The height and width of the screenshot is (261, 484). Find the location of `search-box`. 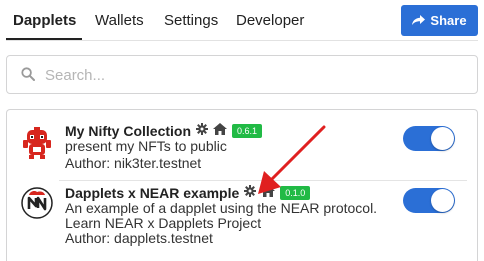

search-box is located at coordinates (242, 74).